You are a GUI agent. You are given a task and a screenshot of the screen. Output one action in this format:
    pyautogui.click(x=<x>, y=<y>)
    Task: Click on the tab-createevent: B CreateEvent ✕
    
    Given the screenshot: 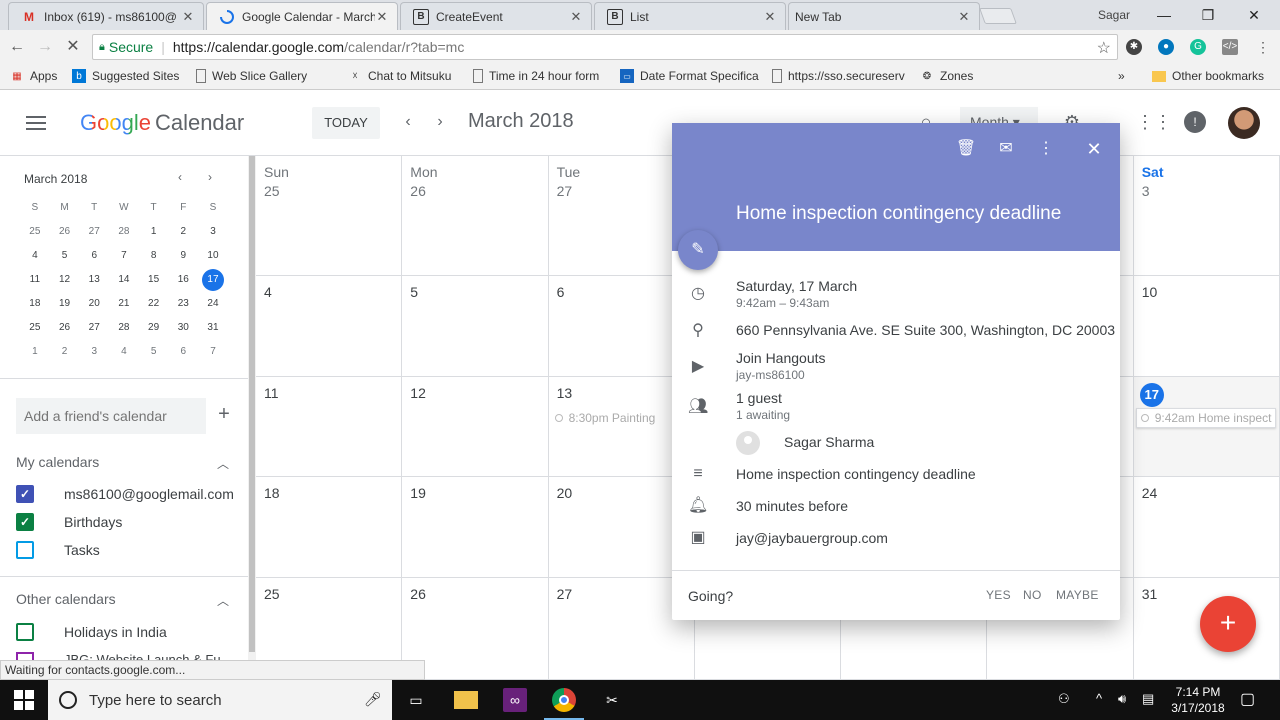 What is the action you would take?
    pyautogui.click(x=496, y=16)
    